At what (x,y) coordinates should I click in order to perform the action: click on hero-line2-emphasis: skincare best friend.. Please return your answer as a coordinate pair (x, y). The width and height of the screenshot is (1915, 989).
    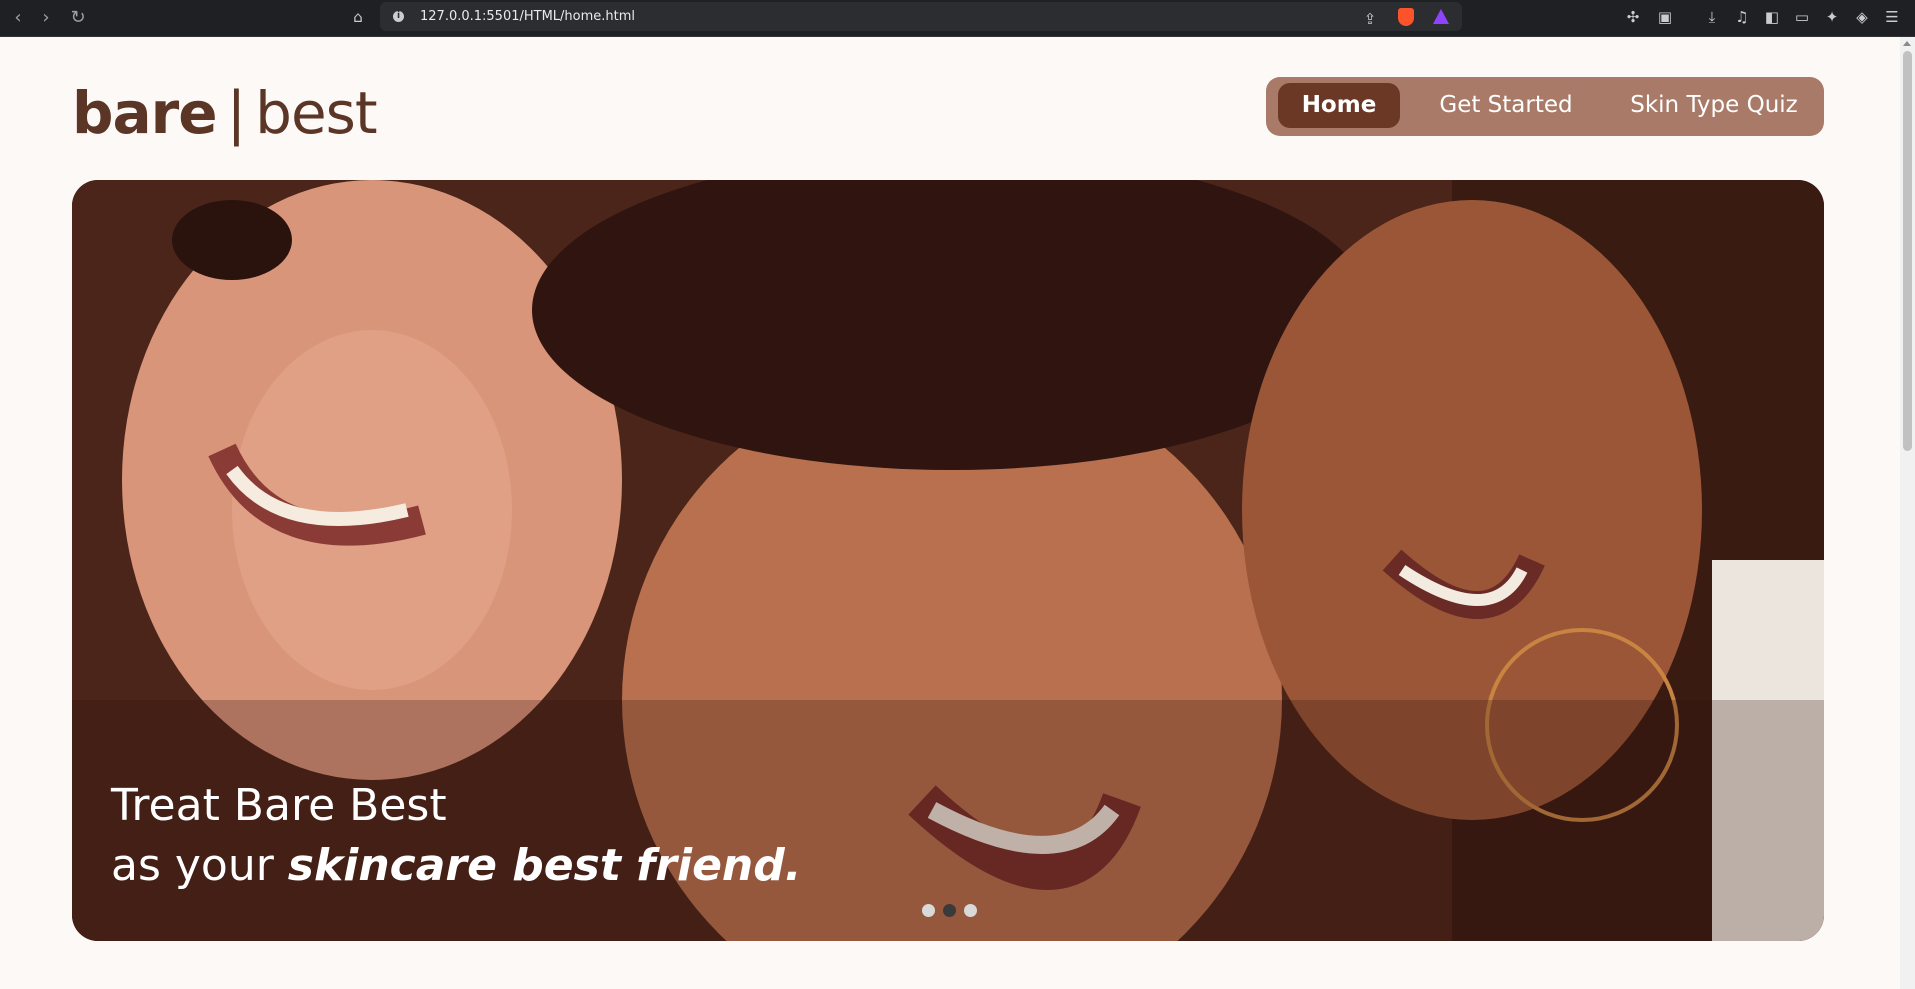
    Looking at the image, I should click on (544, 865).